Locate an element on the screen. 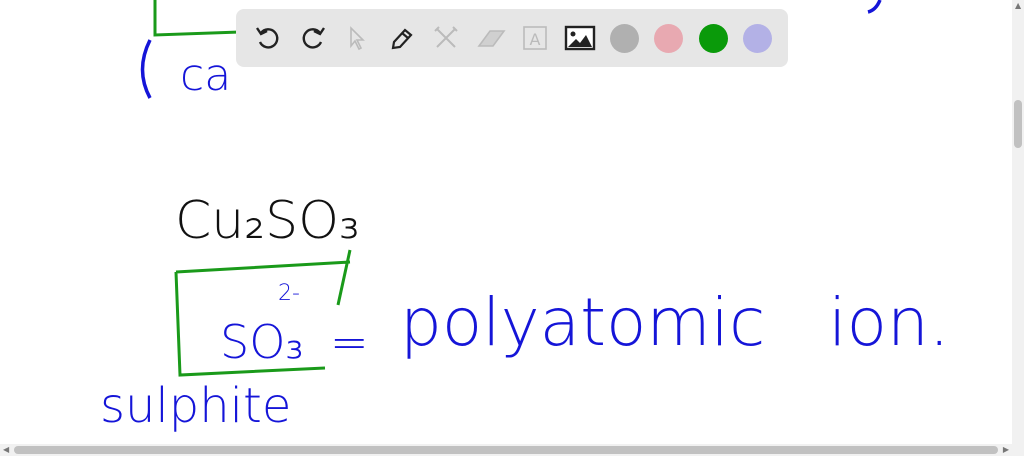  color-pink is located at coordinates (669, 38).